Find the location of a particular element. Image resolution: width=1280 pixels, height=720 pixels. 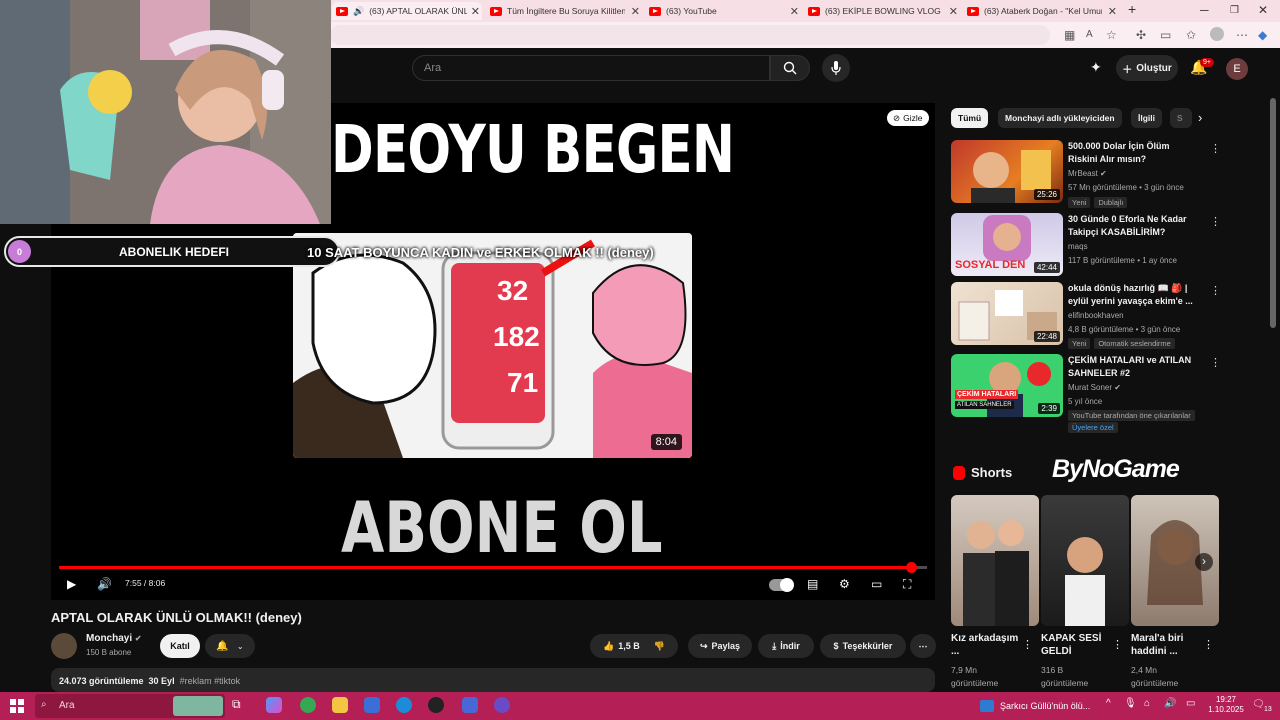

battery-icon: ▭ is located at coordinates (1190, 704).